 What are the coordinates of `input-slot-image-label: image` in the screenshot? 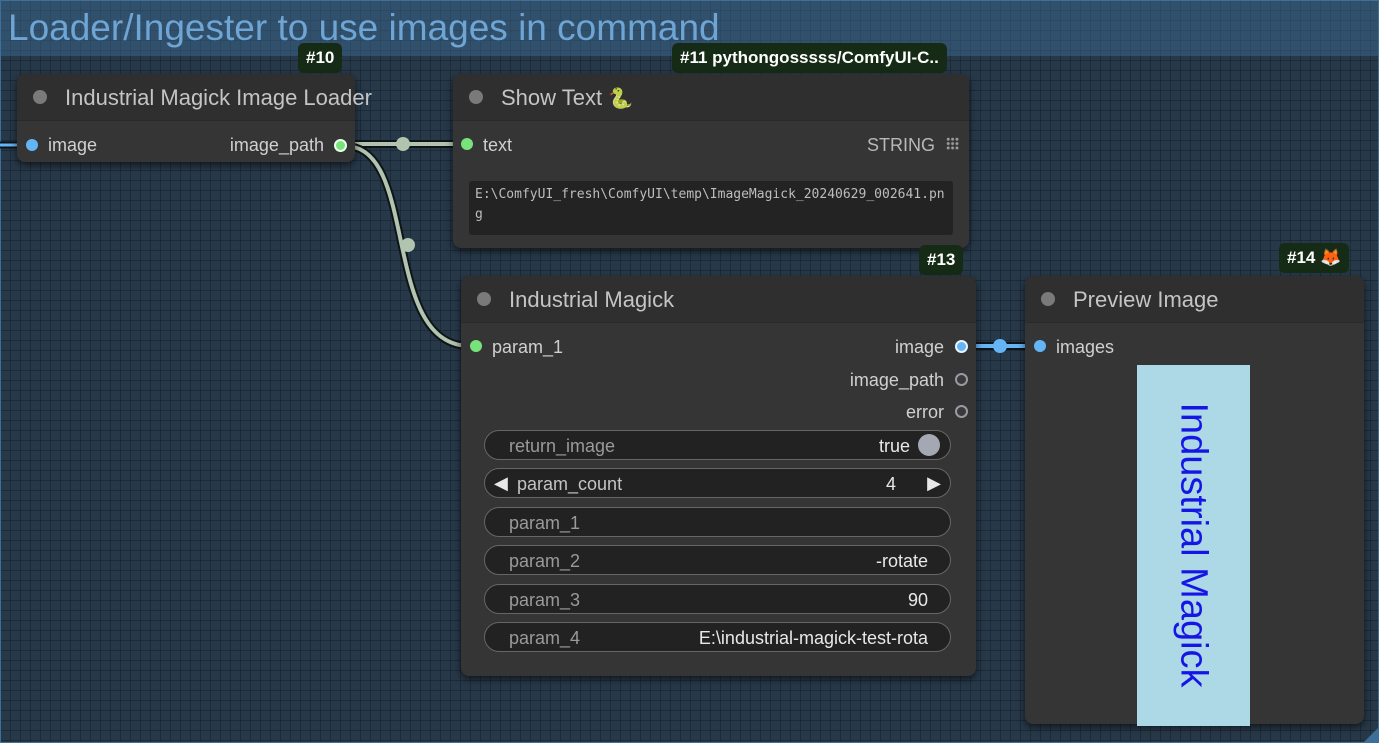 It's located at (73, 145).